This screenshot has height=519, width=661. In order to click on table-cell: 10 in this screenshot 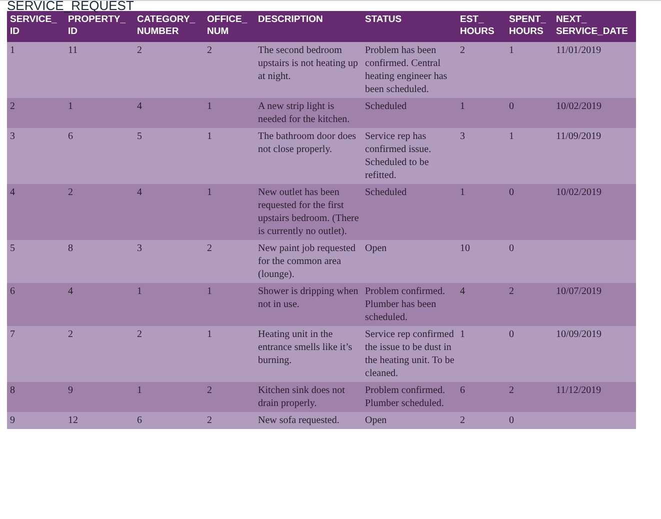, I will do `click(465, 248)`.